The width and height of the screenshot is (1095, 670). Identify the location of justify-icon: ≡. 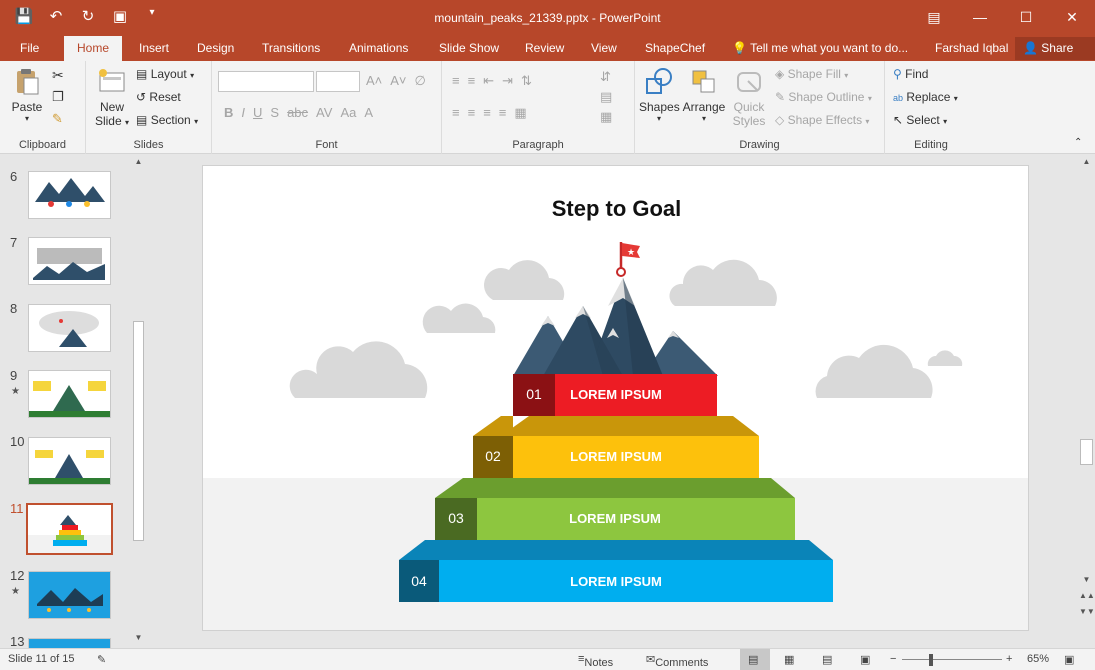
(503, 113).